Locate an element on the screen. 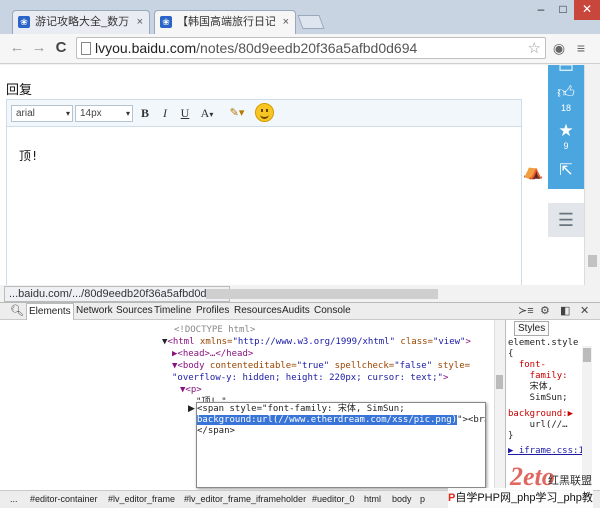 This screenshot has width=600, height=508. tab-console: Console is located at coordinates (332, 311).